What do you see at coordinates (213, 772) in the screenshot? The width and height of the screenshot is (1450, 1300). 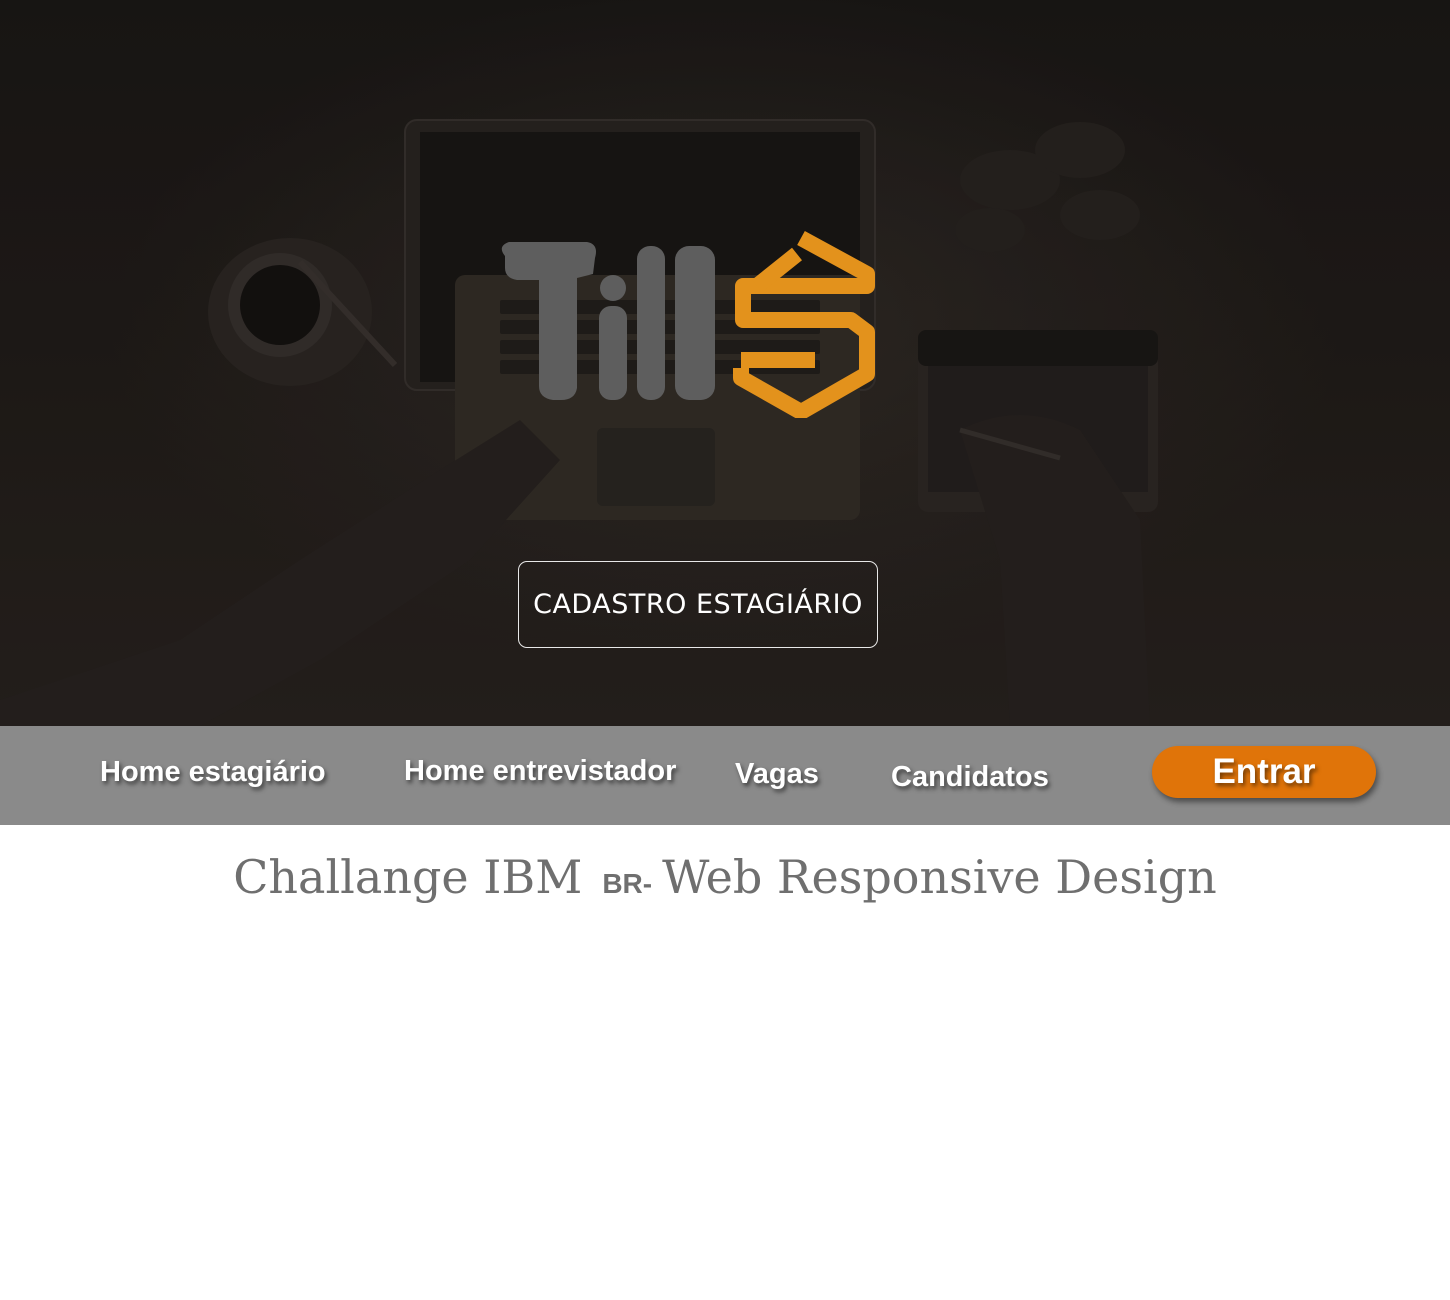 I see `nav-home-intern: Home estagiário` at bounding box center [213, 772].